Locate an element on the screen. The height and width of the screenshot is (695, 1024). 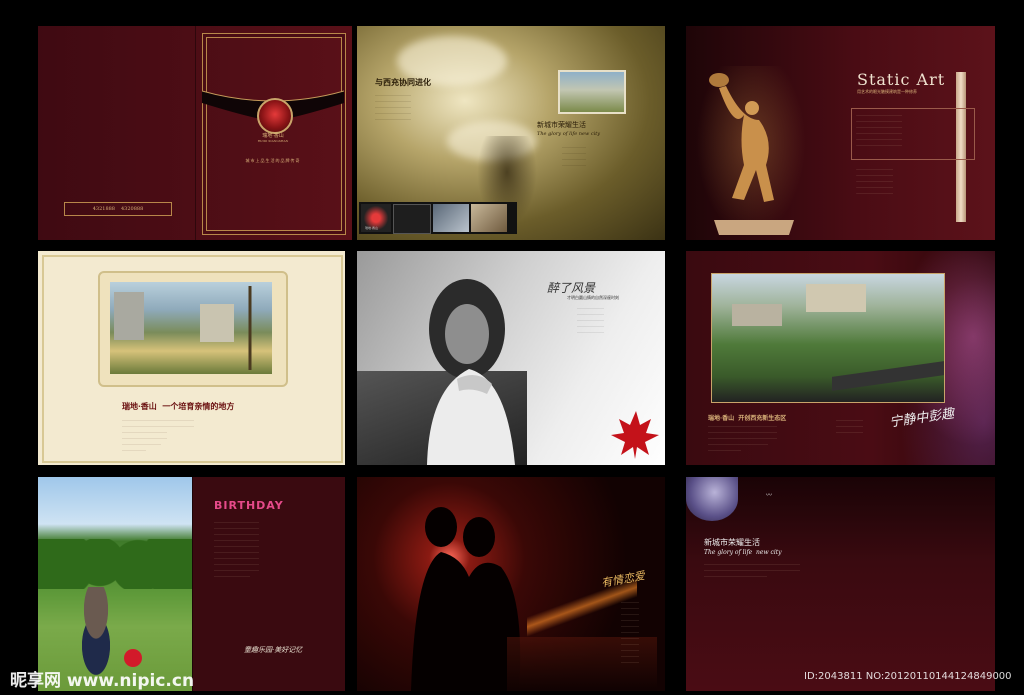
phone-number-1: 4321888 is located at coordinates (103, 209).